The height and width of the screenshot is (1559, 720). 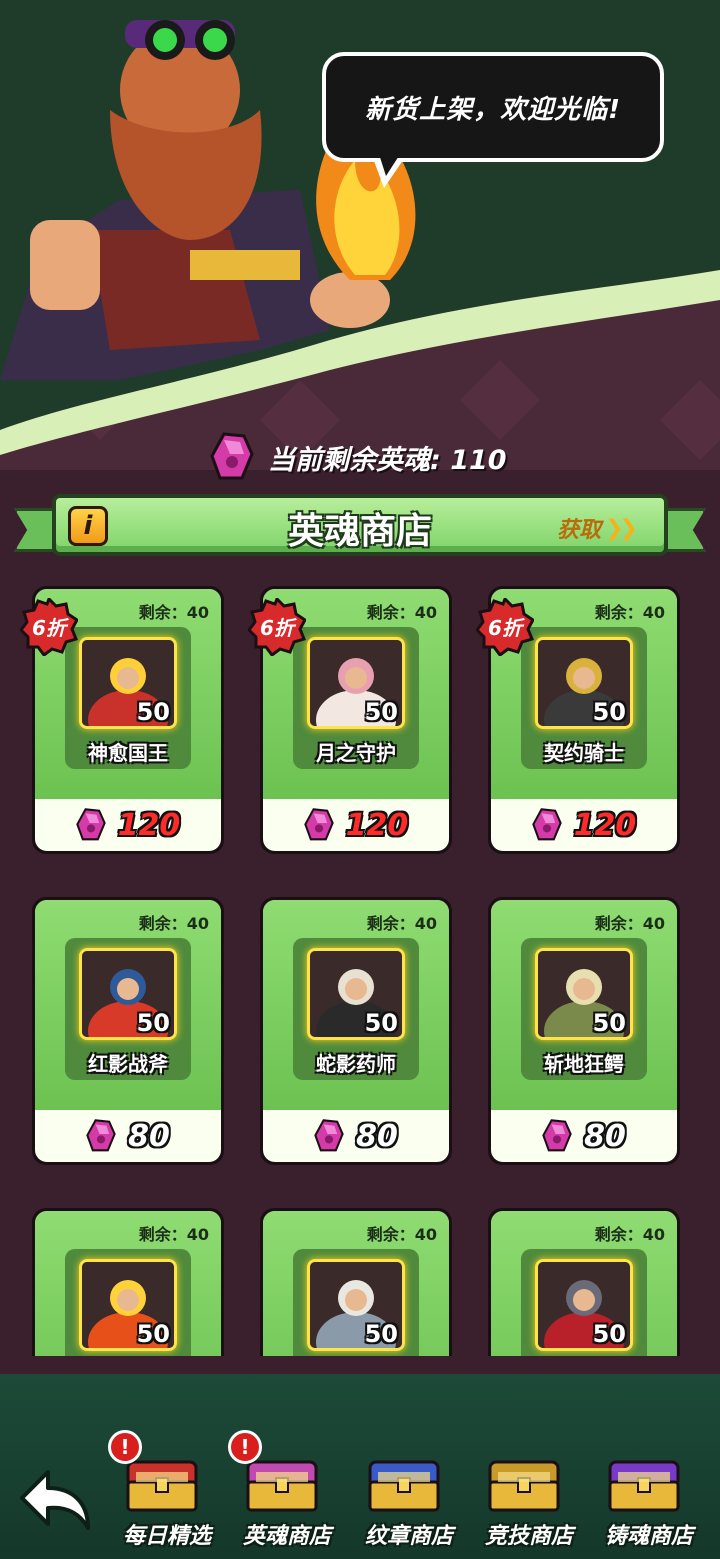 What do you see at coordinates (644, 1486) in the screenshot?
I see `purple-chest-icon` at bounding box center [644, 1486].